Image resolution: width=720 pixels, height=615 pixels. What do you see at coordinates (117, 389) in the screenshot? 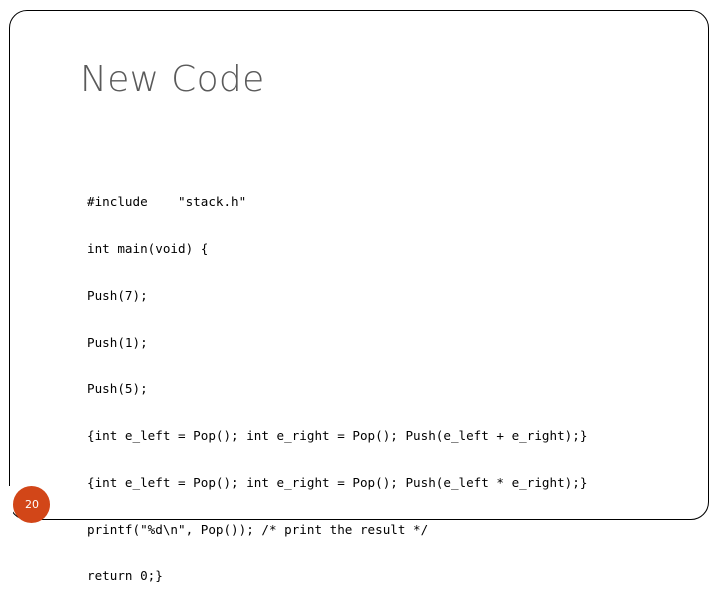
I see `code-line: Push(5);` at bounding box center [117, 389].